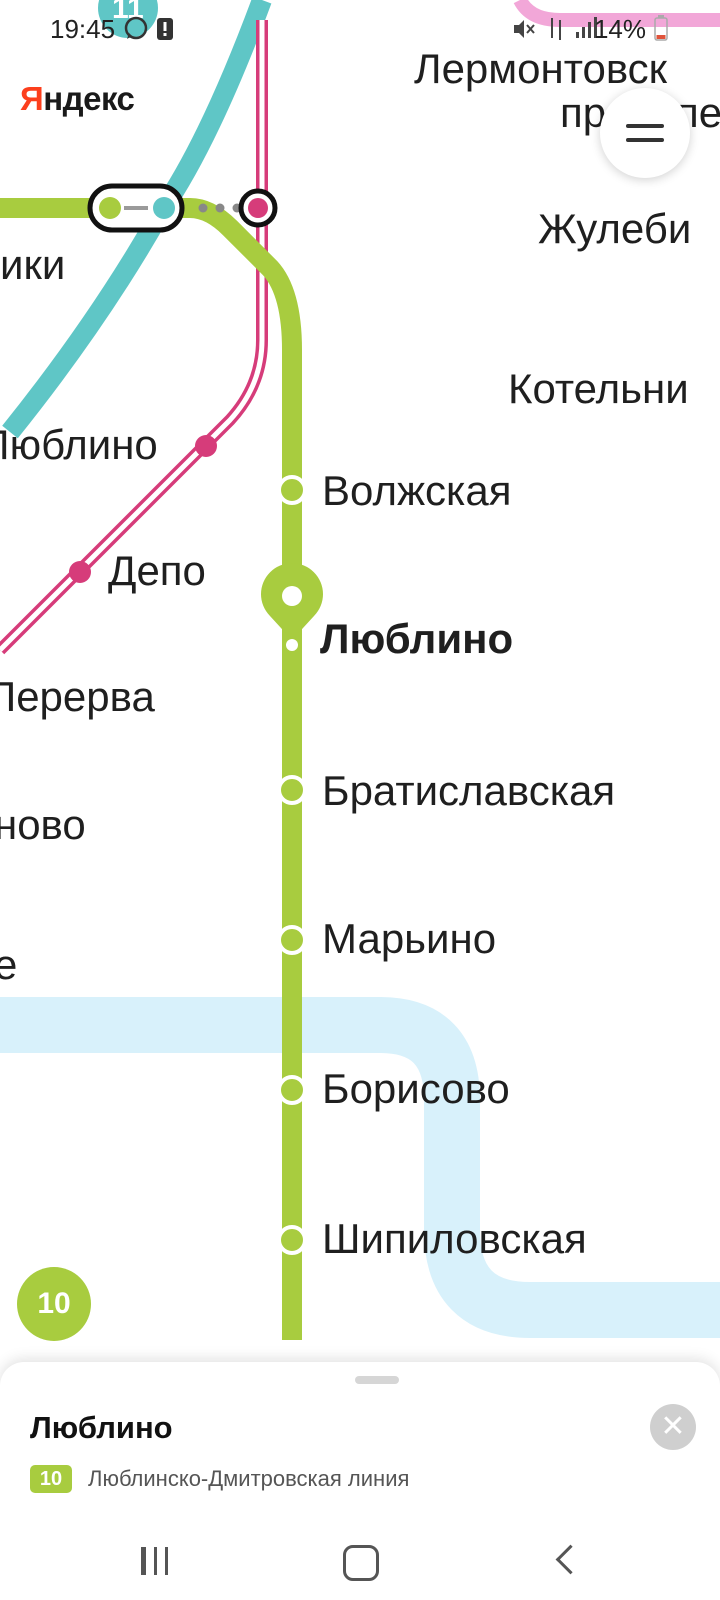 The width and height of the screenshot is (720, 1600). What do you see at coordinates (416, 639) in the screenshot?
I see `label-lublino-selected: Люблино` at bounding box center [416, 639].